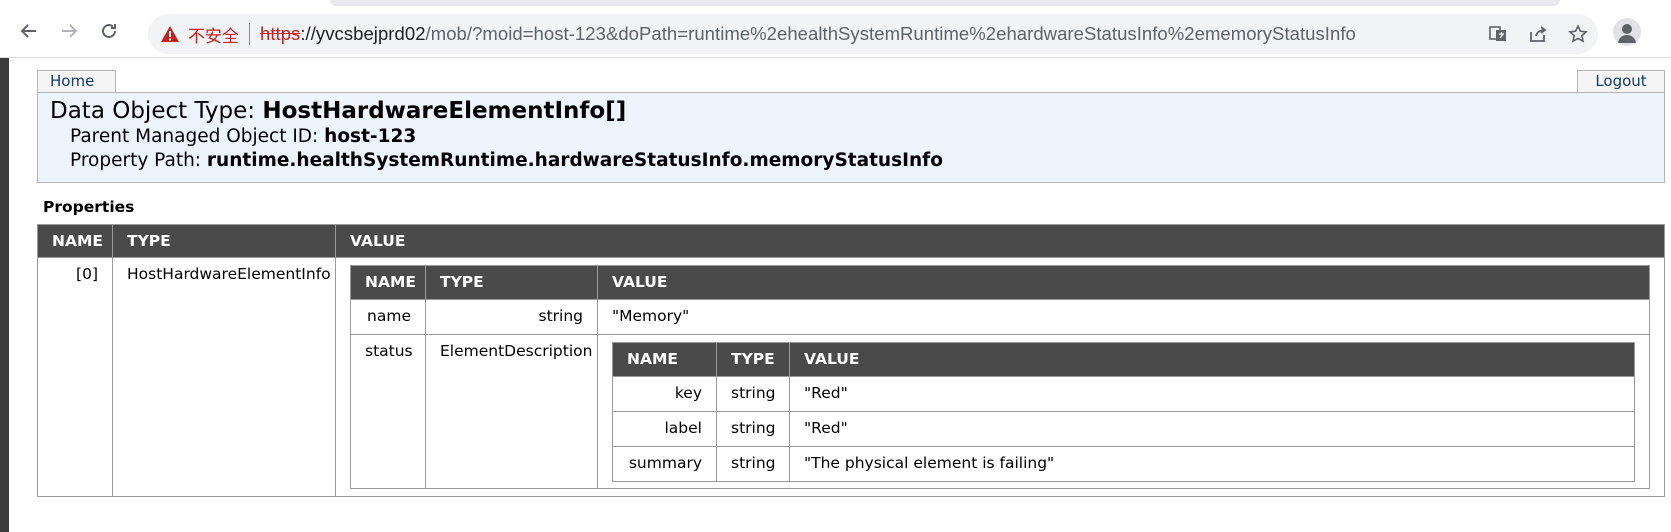  I want to click on url-scheme: https, so click(280, 33).